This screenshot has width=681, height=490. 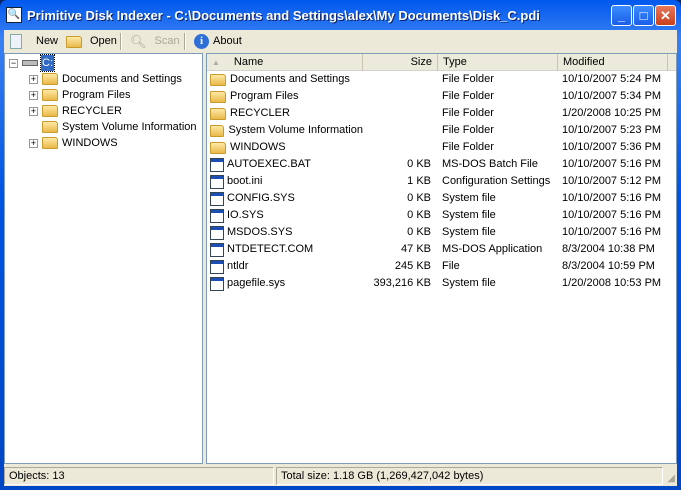 I want to click on batch-file-icon, so click(x=217, y=164).